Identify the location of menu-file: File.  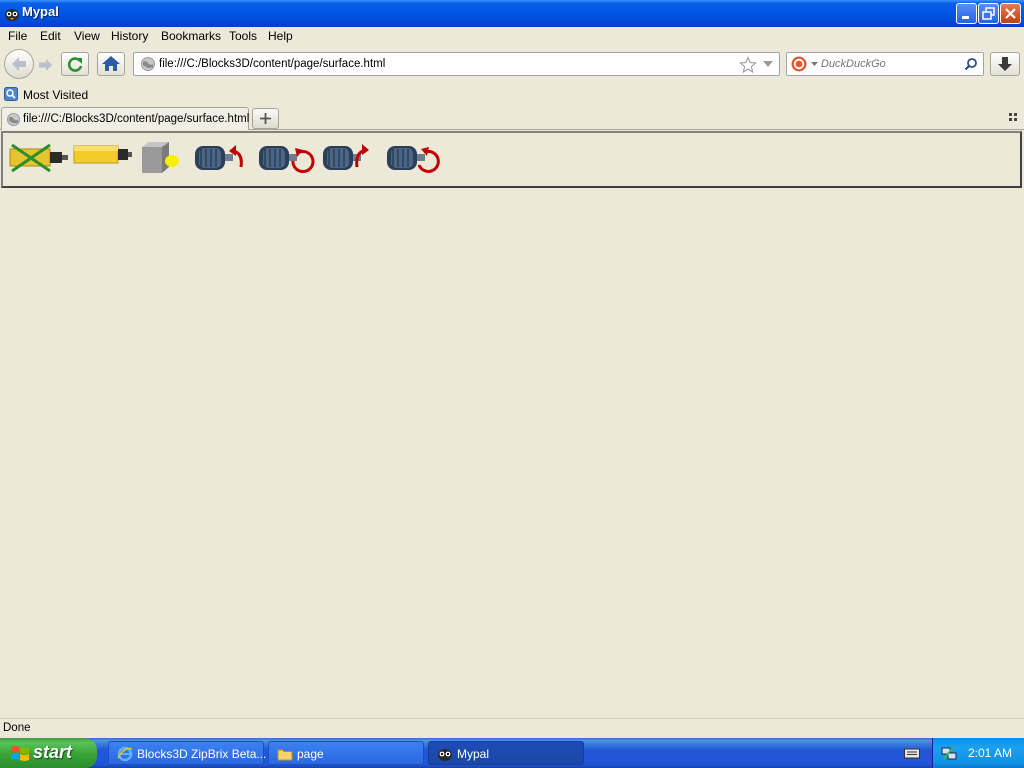
(17, 36).